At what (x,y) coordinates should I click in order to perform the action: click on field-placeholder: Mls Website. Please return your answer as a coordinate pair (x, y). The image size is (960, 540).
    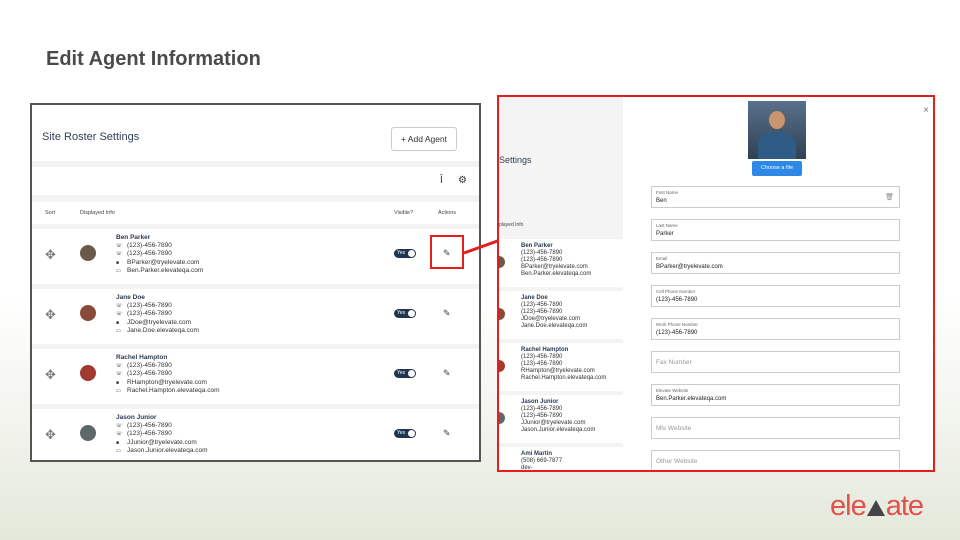
    Looking at the image, I should click on (674, 428).